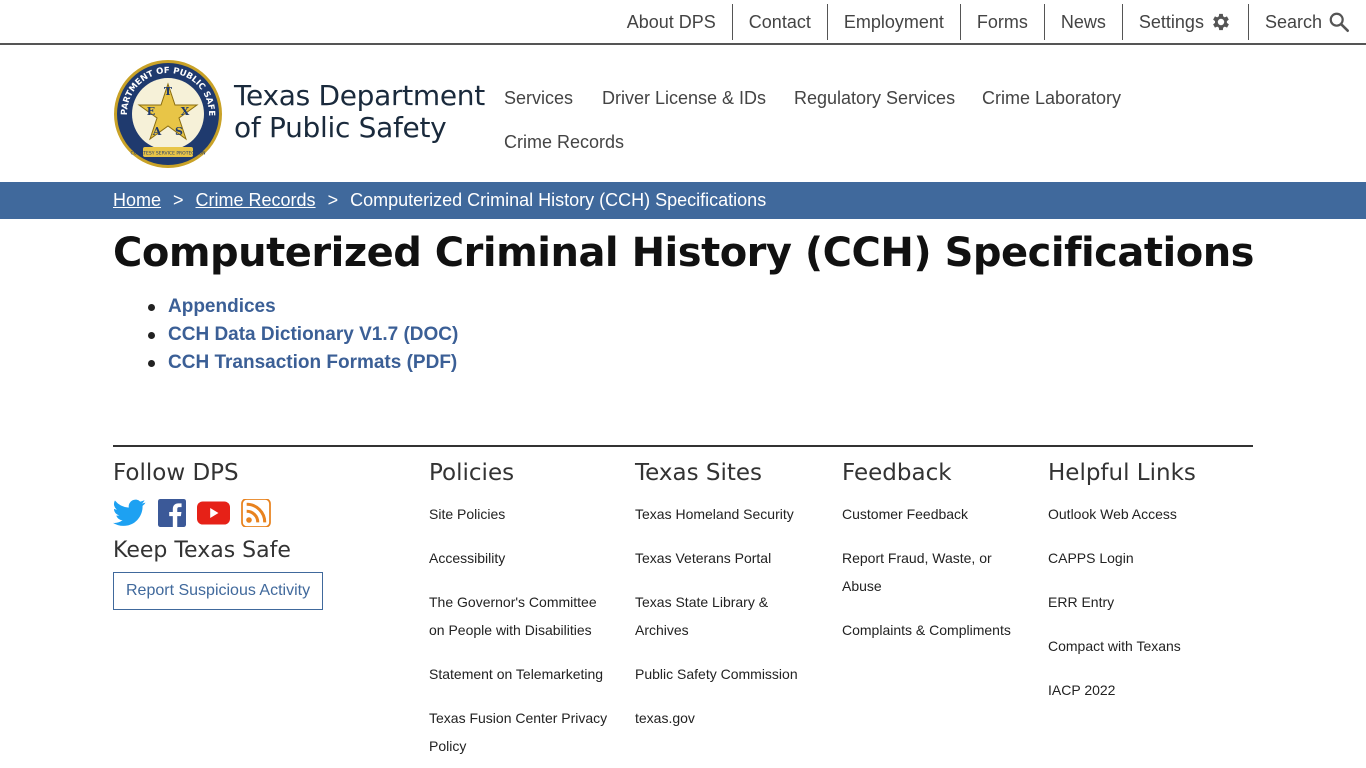 The image size is (1366, 768). I want to click on about-dps-label: About DPS, so click(671, 21).